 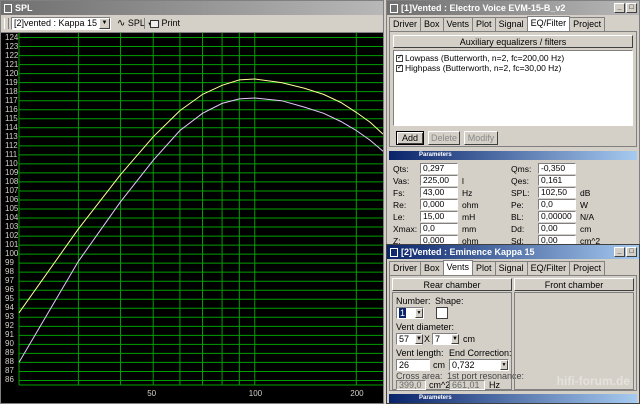 What do you see at coordinates (557, 228) in the screenshot?
I see `param-value-field: 0,00` at bounding box center [557, 228].